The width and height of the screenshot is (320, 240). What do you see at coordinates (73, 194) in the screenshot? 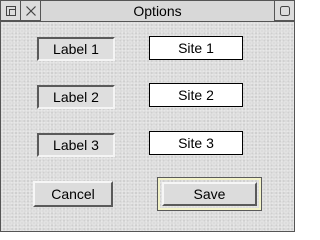
I see `cancel-button: Cancel` at bounding box center [73, 194].